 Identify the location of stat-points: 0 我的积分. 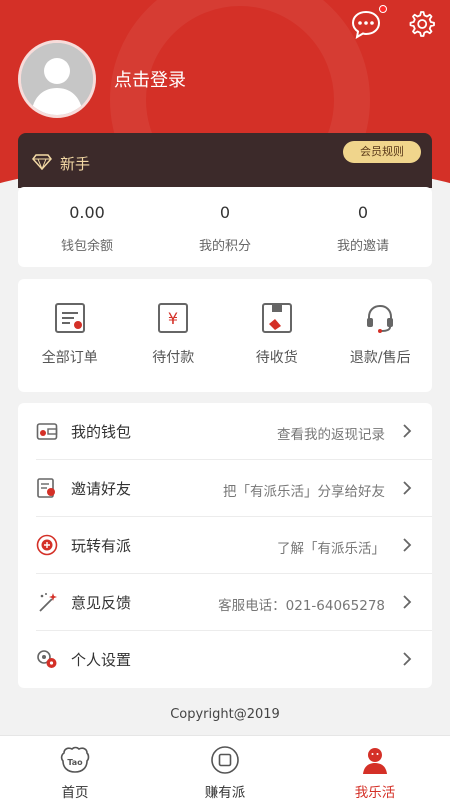
(225, 227).